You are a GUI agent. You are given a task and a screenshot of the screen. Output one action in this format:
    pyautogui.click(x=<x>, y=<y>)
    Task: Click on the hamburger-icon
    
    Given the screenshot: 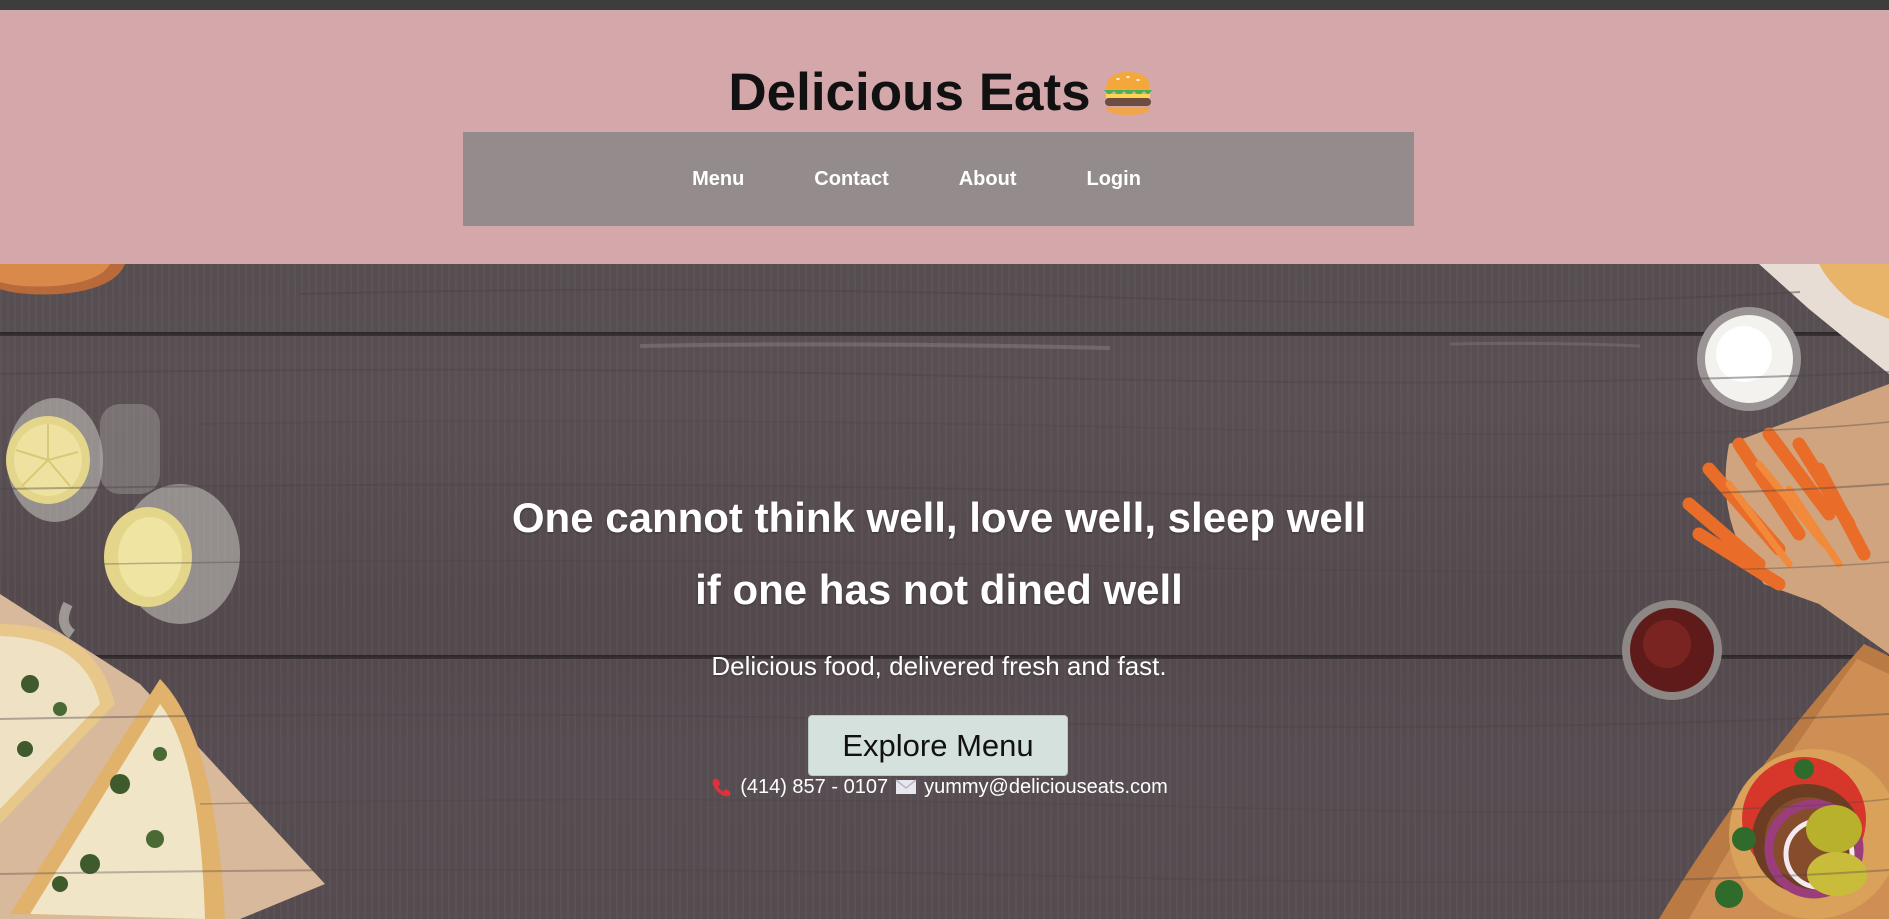 What is the action you would take?
    pyautogui.click(x=1127, y=93)
    